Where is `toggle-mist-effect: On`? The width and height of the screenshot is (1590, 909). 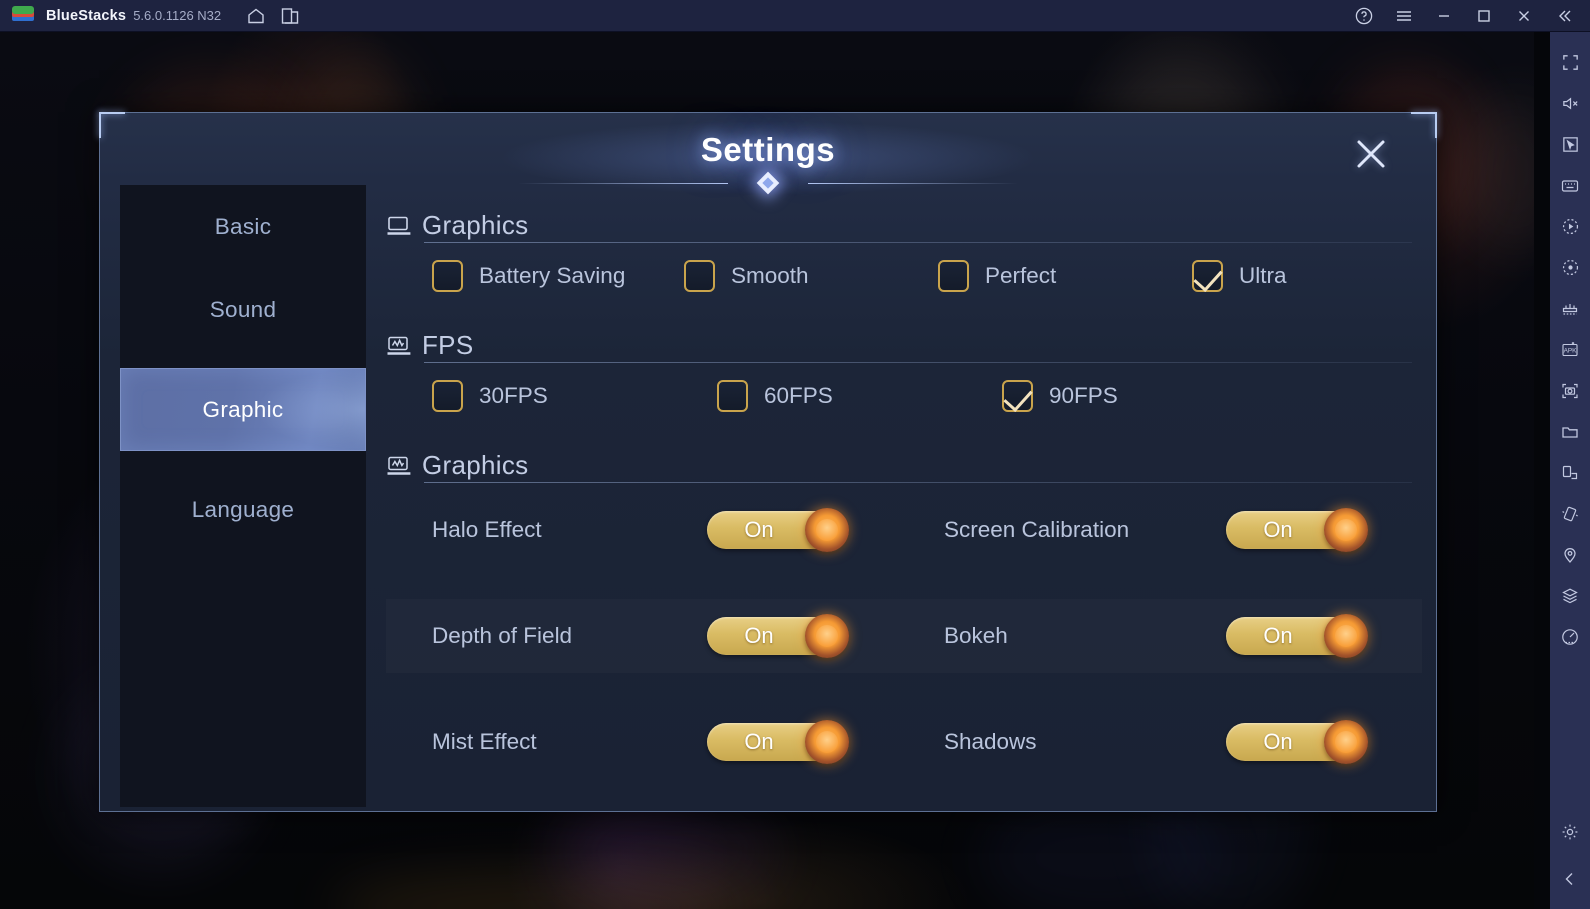 toggle-mist-effect: On is located at coordinates (778, 742).